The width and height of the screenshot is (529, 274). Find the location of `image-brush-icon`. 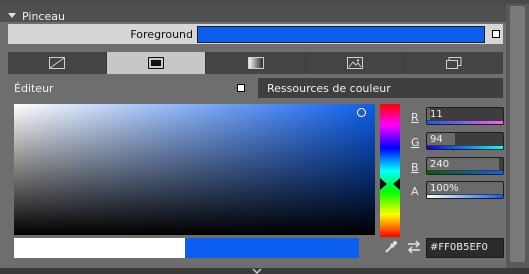

image-brush-icon is located at coordinates (354, 63).